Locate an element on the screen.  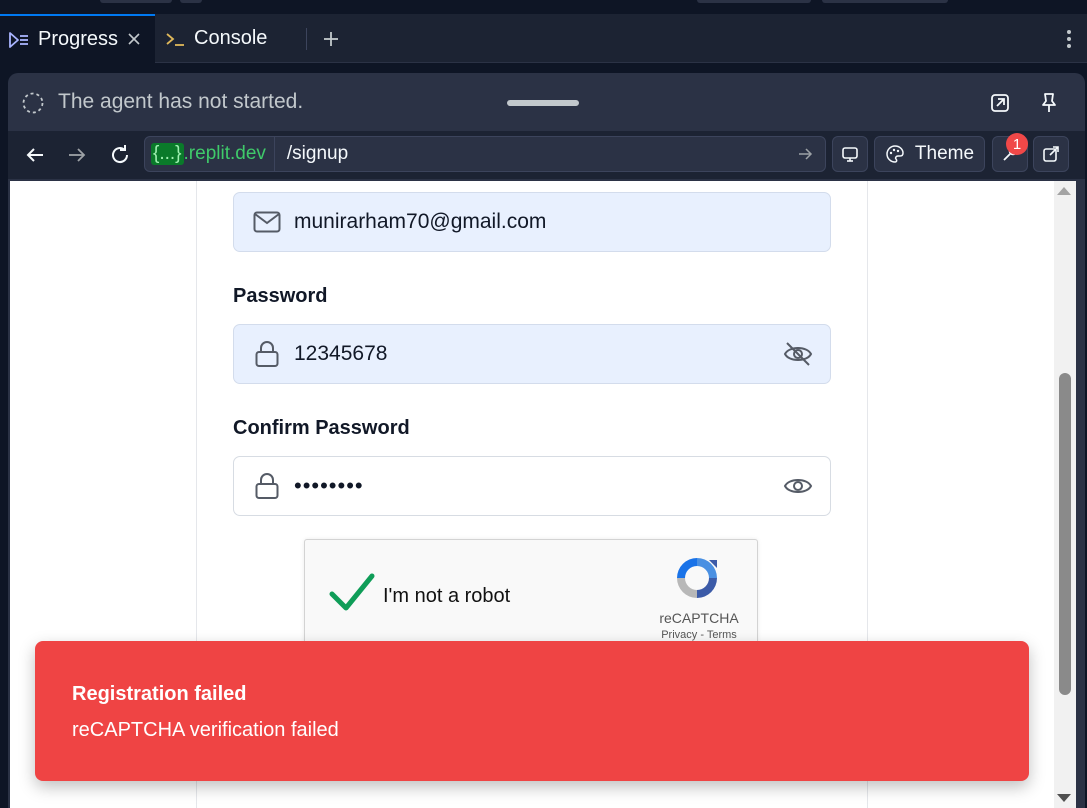
scrollbar is located at coordinates (1065, 494).